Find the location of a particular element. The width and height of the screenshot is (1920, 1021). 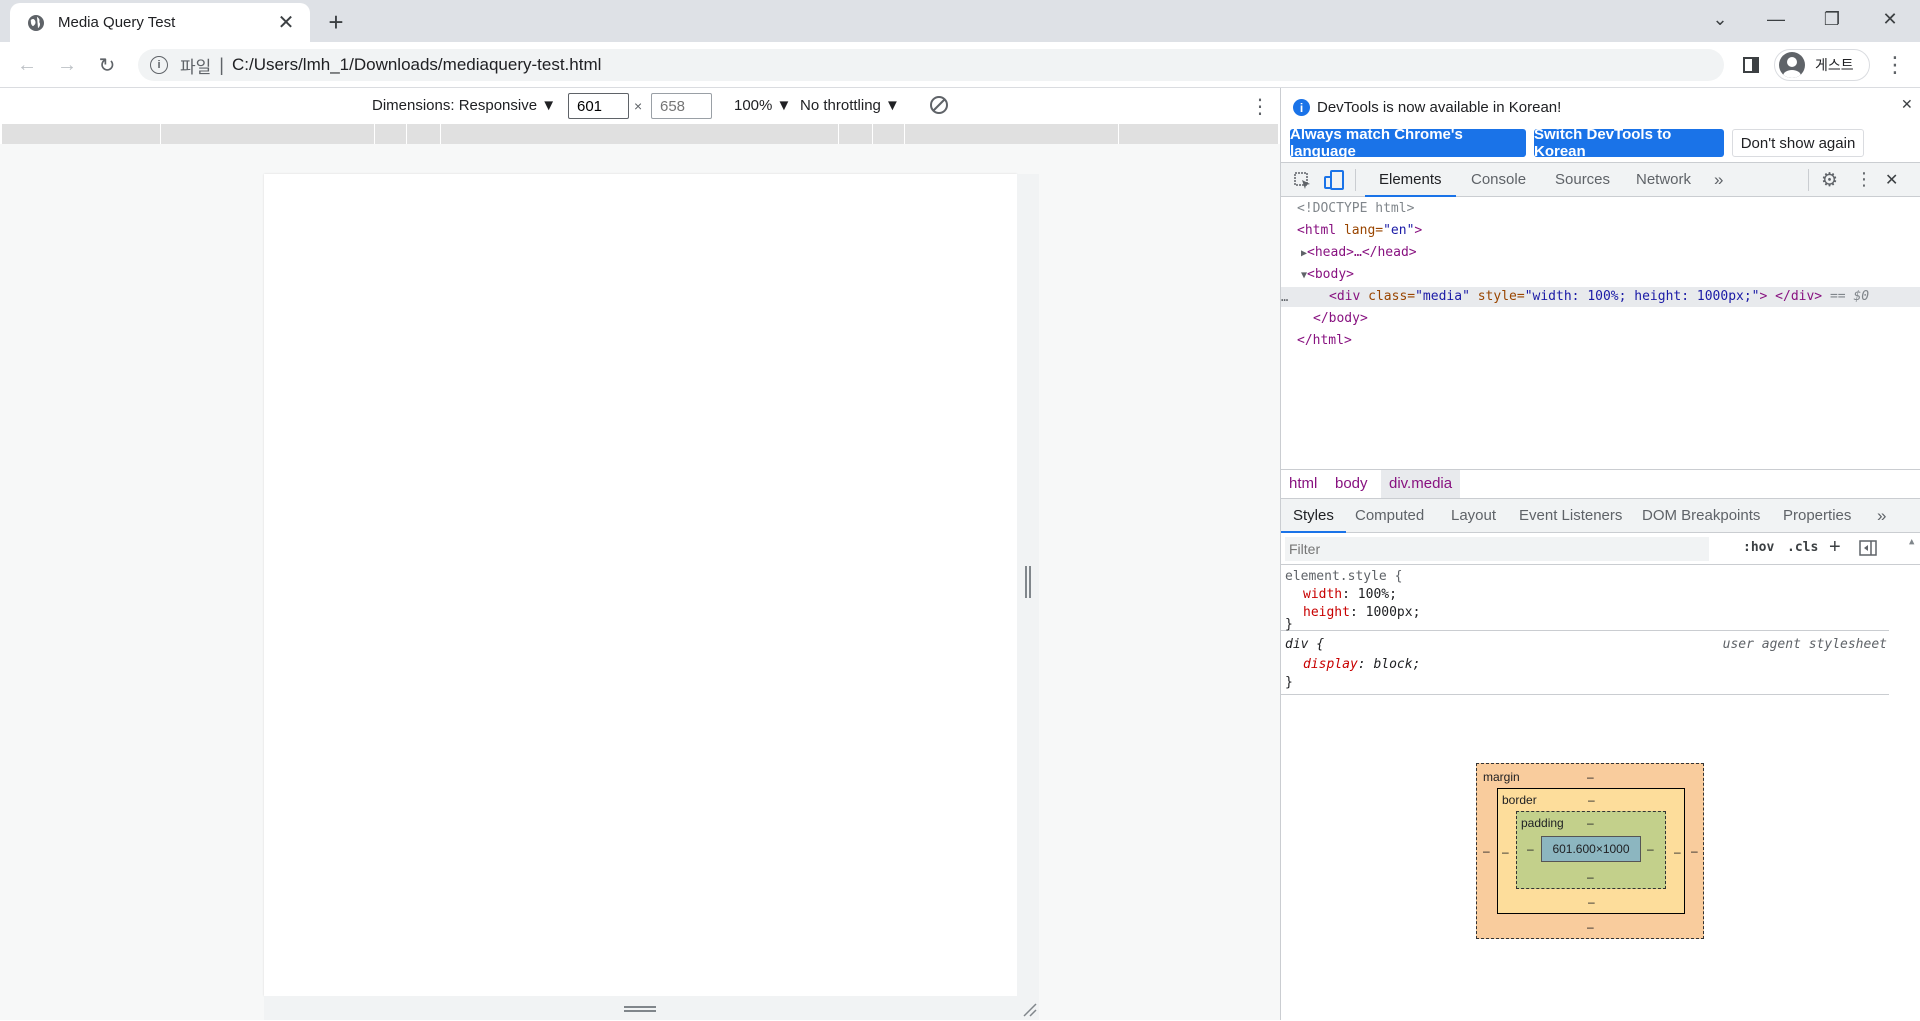

tab-elements: Elements is located at coordinates (1410, 180).